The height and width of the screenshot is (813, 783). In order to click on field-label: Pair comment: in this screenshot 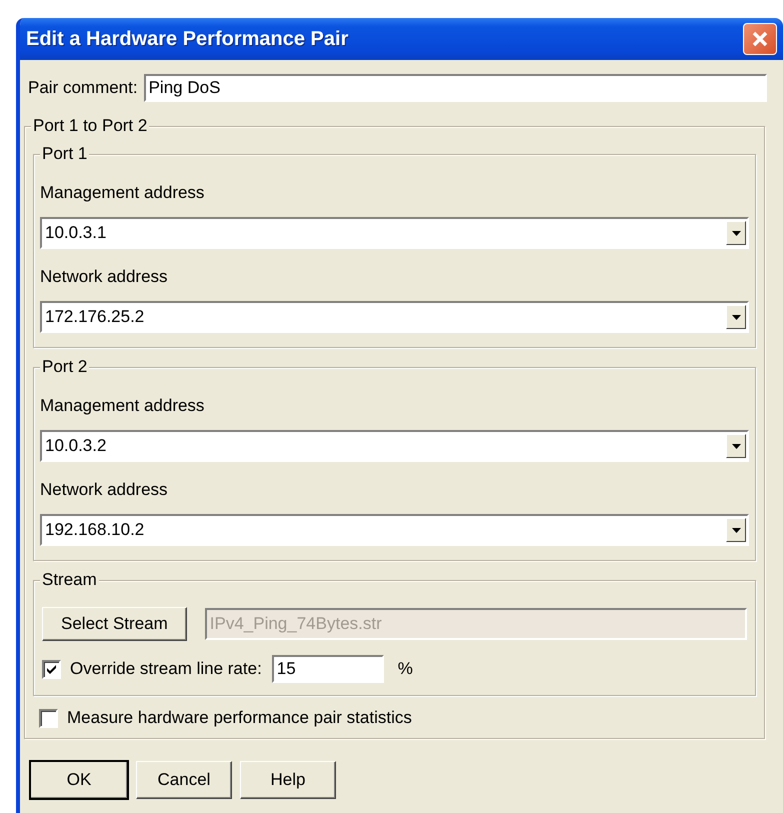, I will do `click(83, 88)`.